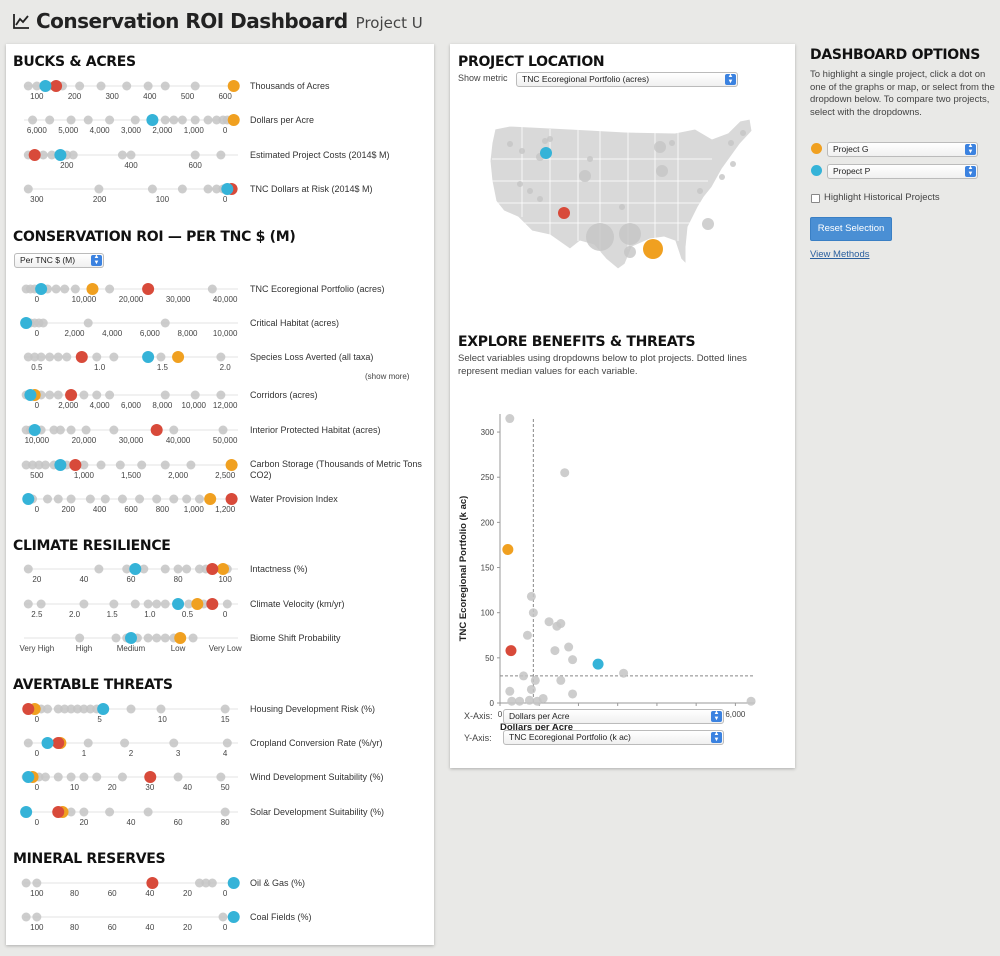  I want to click on map-metric-select: TNC Ecoregional Portfolio (acres) ▲ ▼, so click(627, 79).